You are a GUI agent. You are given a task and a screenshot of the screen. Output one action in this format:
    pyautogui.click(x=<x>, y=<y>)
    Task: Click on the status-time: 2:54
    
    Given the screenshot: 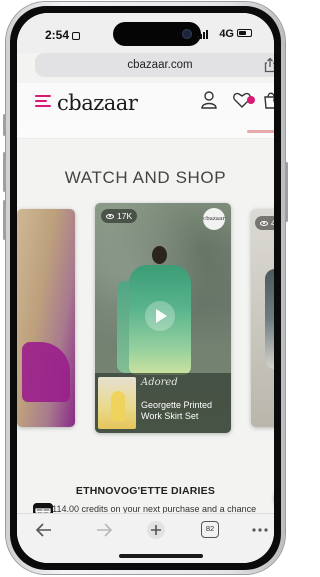 What is the action you would take?
    pyautogui.click(x=63, y=35)
    